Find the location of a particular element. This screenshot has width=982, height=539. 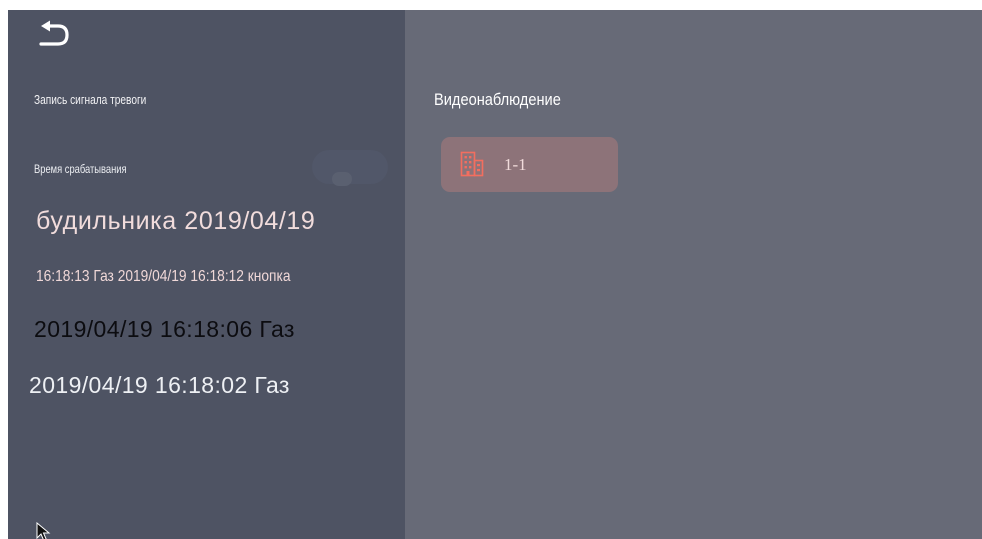

trigger-time-label: Время срабатывания is located at coordinates (80, 169).